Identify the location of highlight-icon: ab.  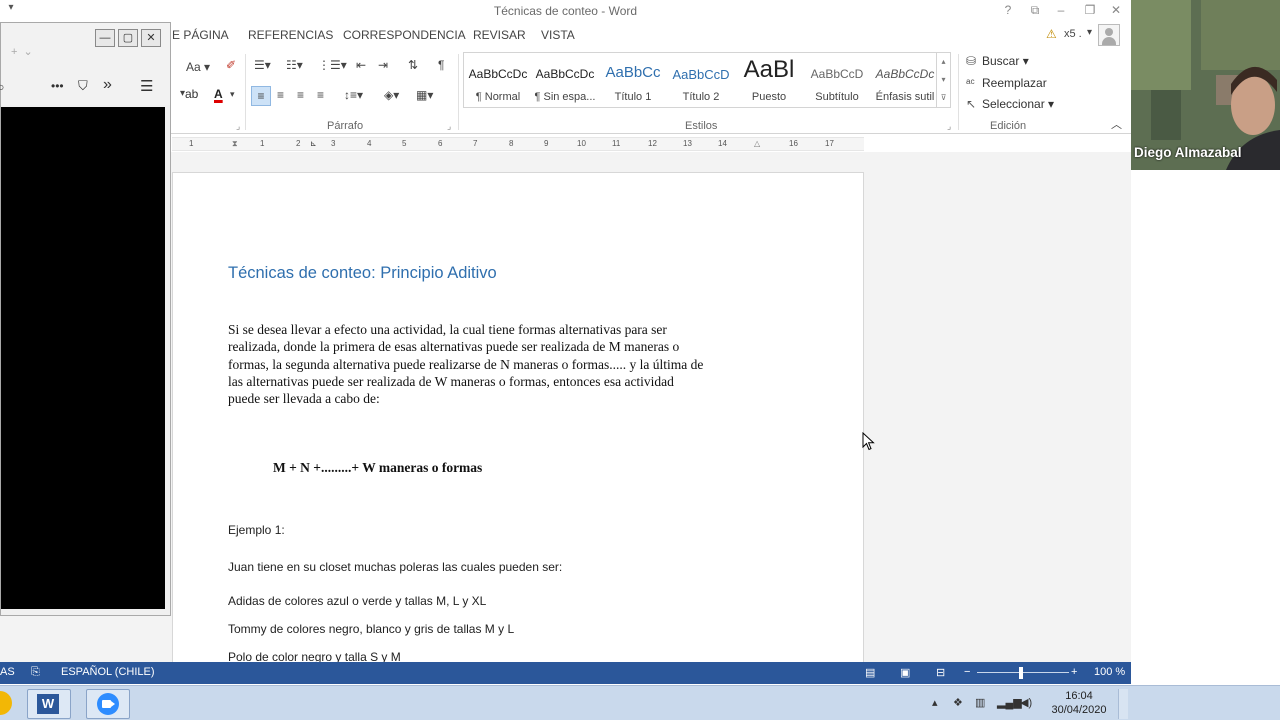
(191, 94).